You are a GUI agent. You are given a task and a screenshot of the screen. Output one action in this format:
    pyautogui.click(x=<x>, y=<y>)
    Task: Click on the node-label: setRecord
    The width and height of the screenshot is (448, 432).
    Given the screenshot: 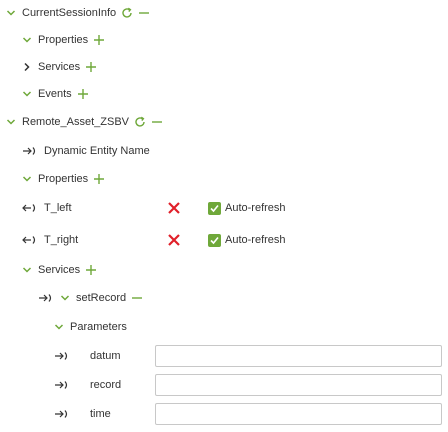 What is the action you would take?
    pyautogui.click(x=101, y=298)
    